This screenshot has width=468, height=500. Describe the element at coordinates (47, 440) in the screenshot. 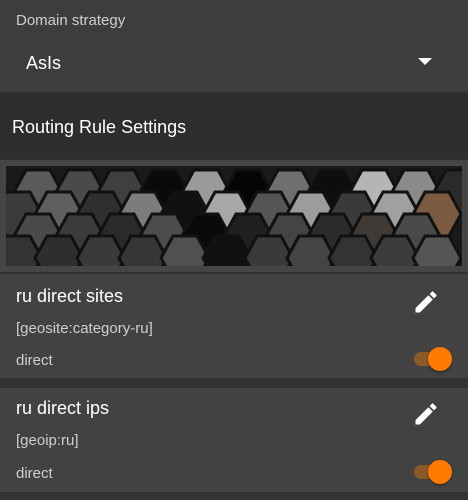

I see `rule-domain: [geoip:ru]` at that location.